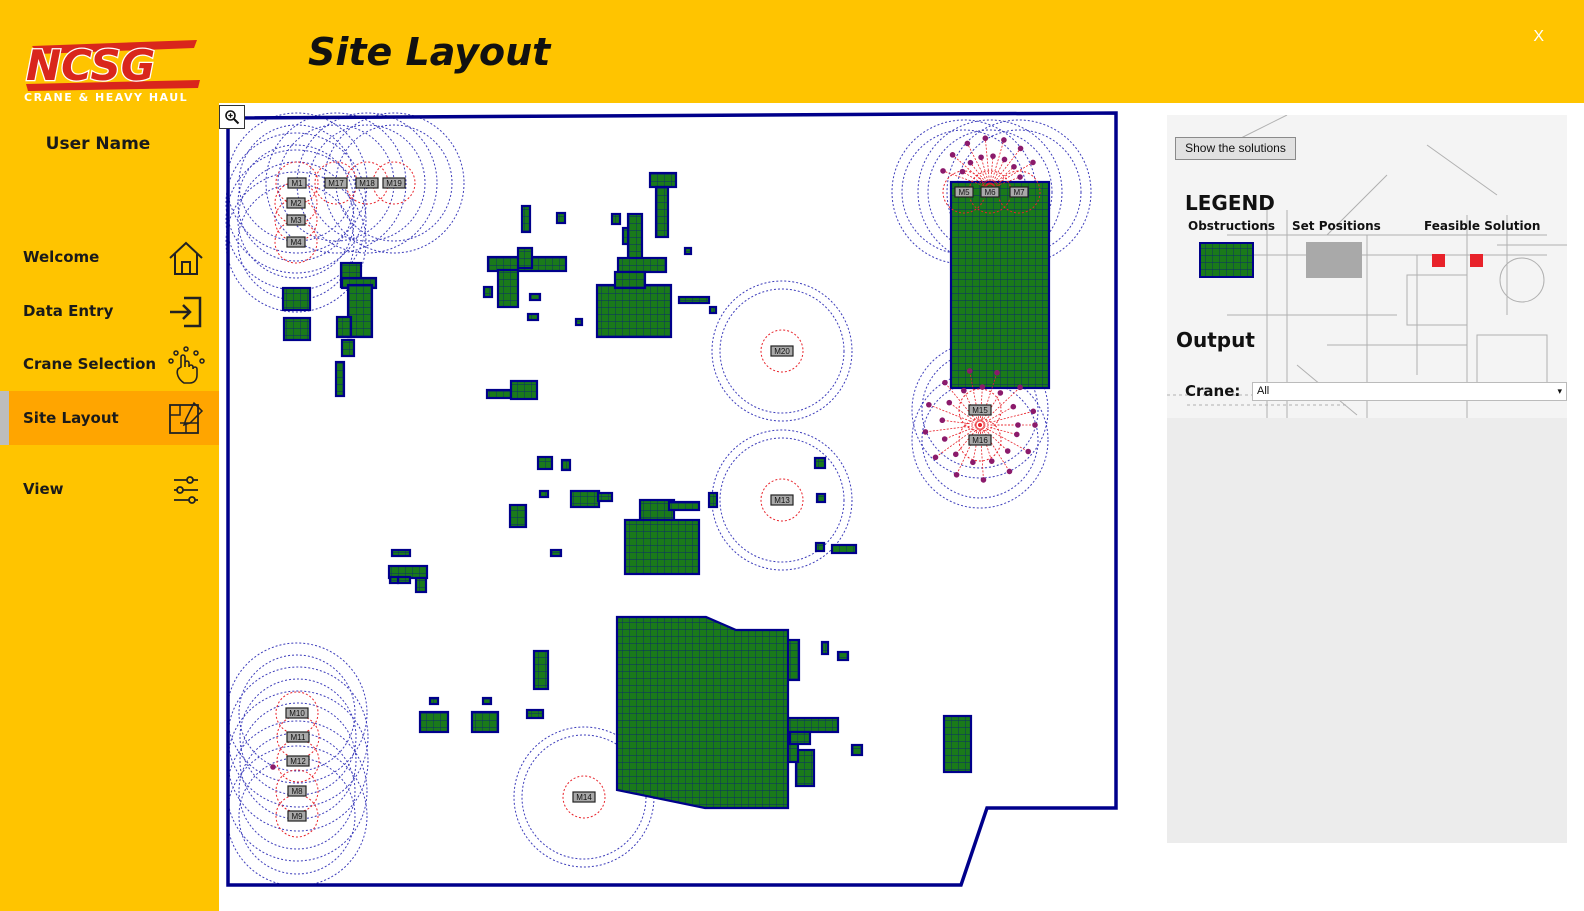  Describe the element at coordinates (394, 183) in the screenshot. I see `set-position-marker: M19` at that location.